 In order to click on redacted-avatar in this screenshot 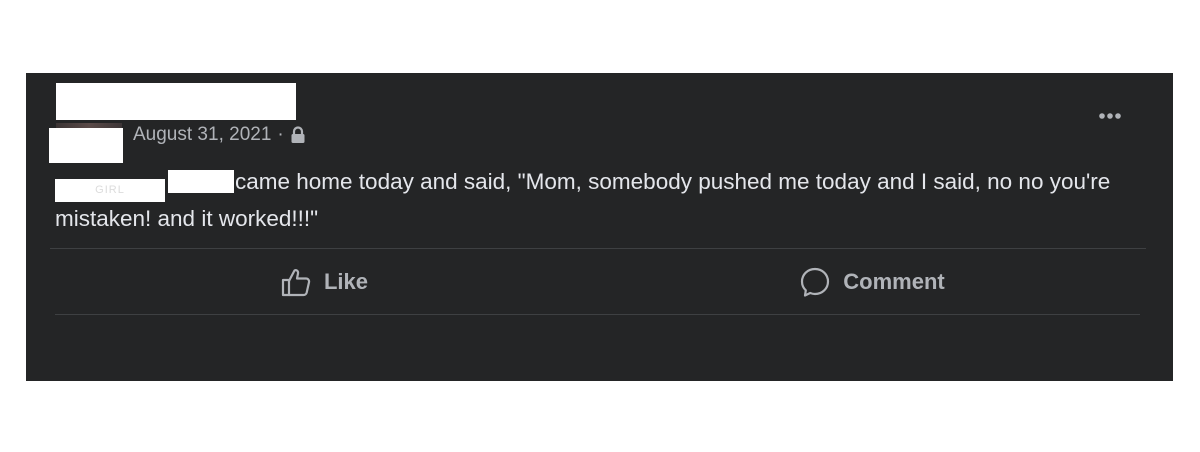, I will do `click(86, 145)`.